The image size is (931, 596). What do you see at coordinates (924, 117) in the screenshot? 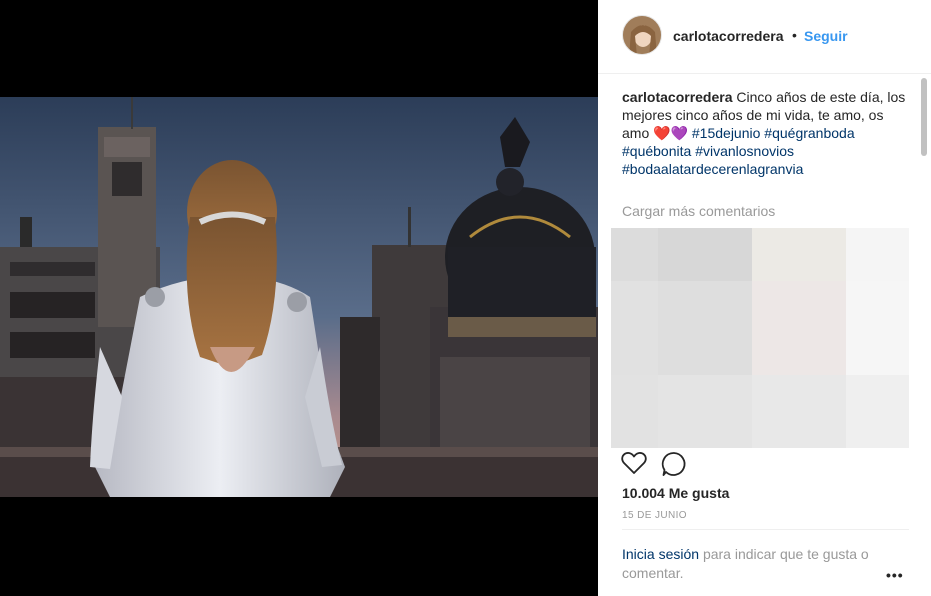
I see `comments-scrollbar` at bounding box center [924, 117].